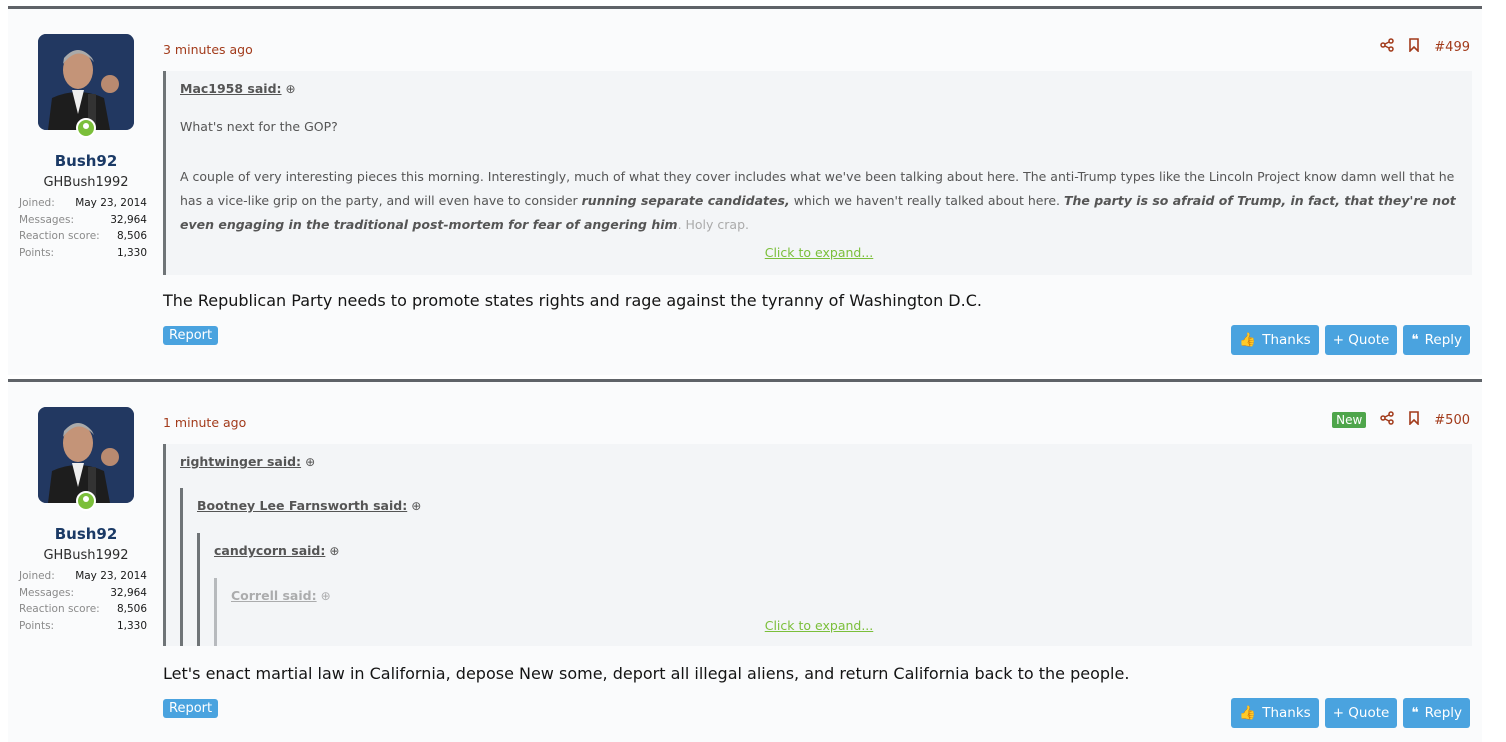 This screenshot has height=742, width=1506. I want to click on quote-author-label: rightwinger said:, so click(241, 461).